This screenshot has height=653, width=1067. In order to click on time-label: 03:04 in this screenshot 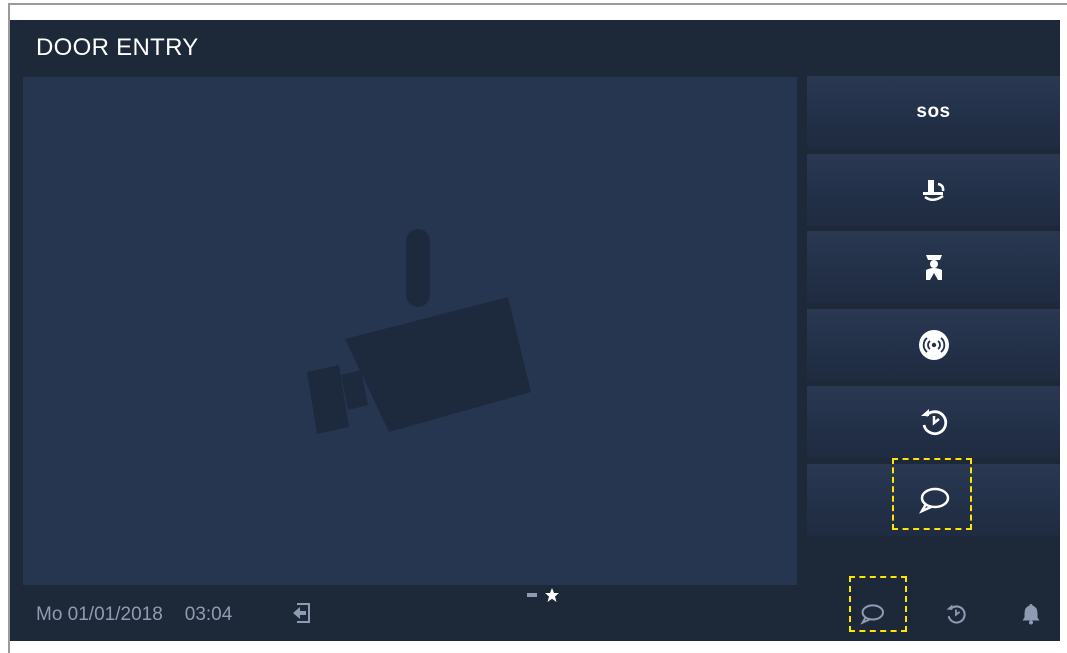, I will do `click(208, 614)`.